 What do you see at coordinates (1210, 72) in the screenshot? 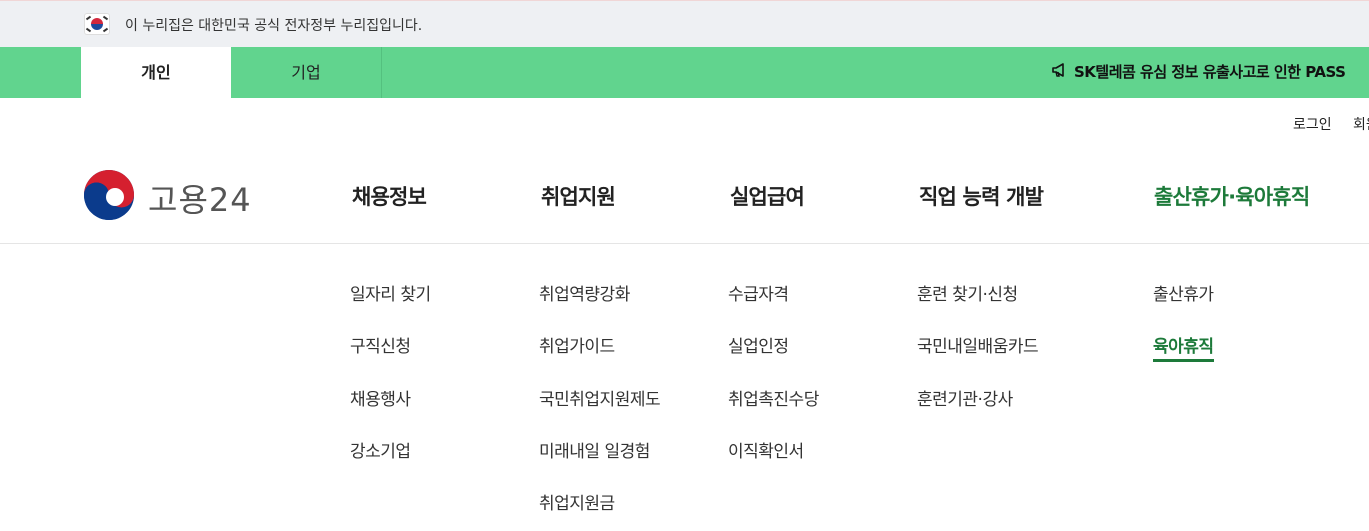
I see `notice-text: SK텔레콤 유심 정보 유출사고로 인한 PASS` at bounding box center [1210, 72].